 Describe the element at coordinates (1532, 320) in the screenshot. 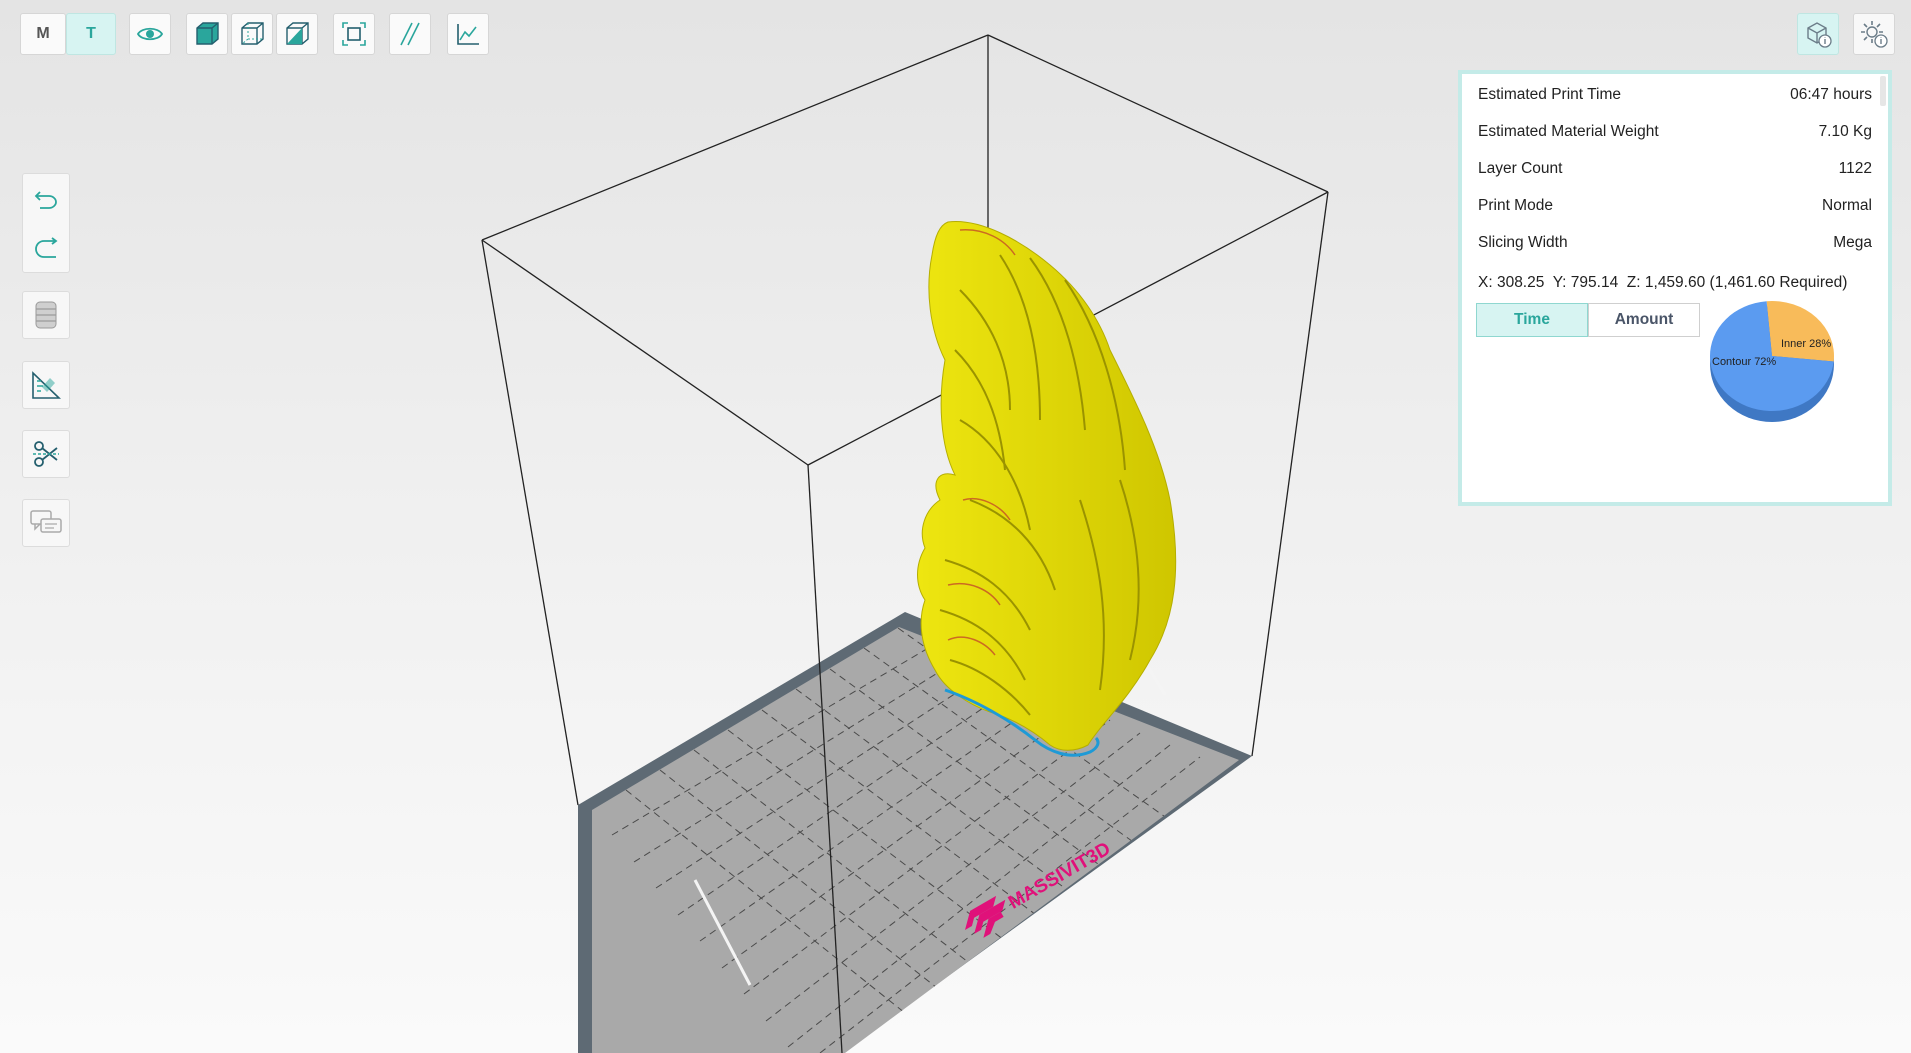

I see `tab-time: Time` at that location.